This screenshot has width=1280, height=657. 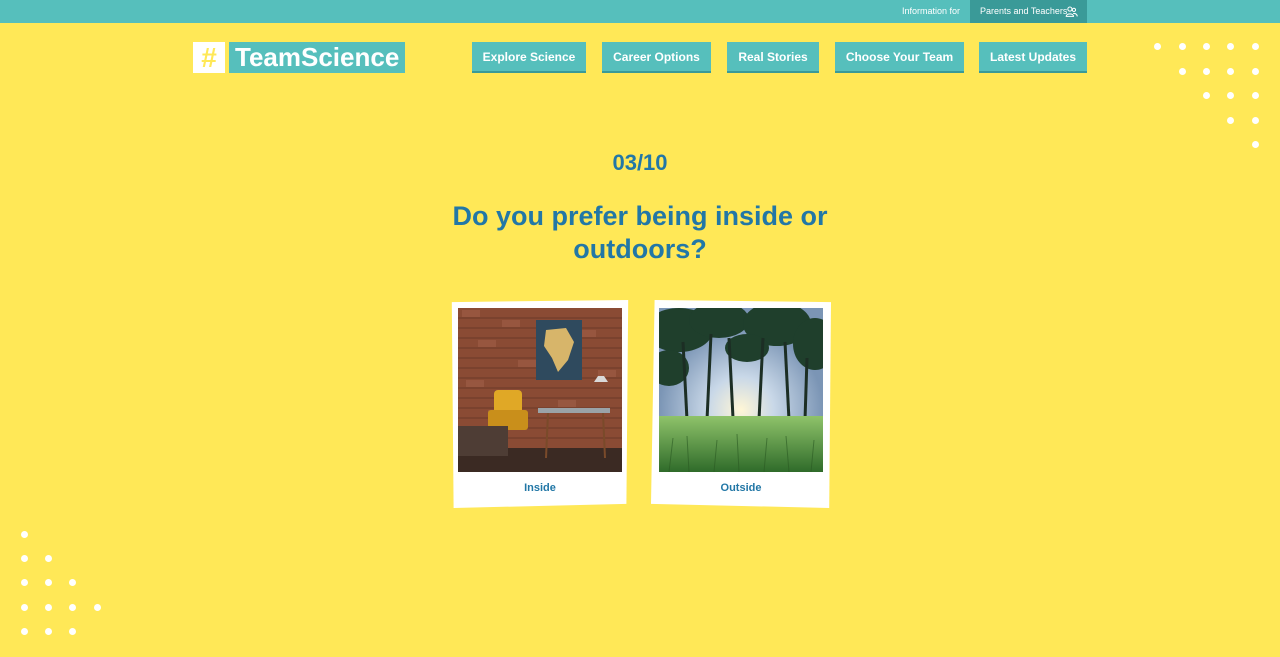 I want to click on option-card-outside: Outside, so click(x=741, y=404).